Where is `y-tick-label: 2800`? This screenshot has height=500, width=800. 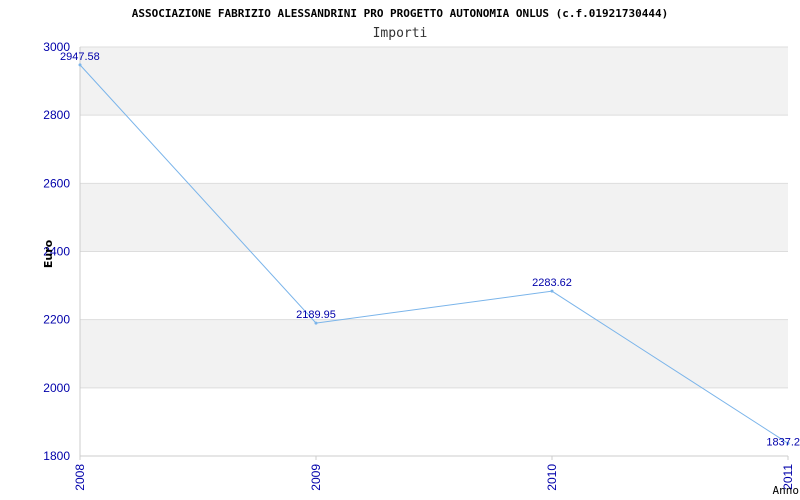 y-tick-label: 2800 is located at coordinates (56, 115).